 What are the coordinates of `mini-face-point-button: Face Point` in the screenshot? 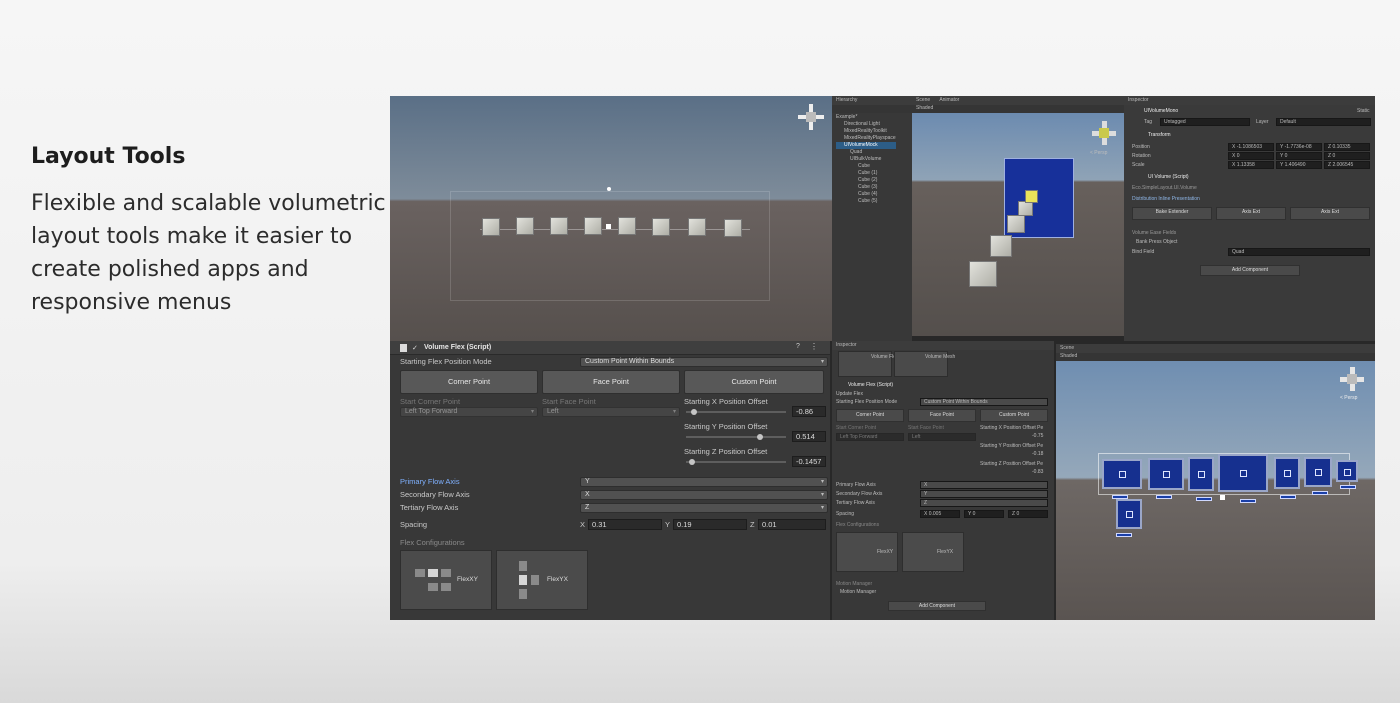 It's located at (942, 415).